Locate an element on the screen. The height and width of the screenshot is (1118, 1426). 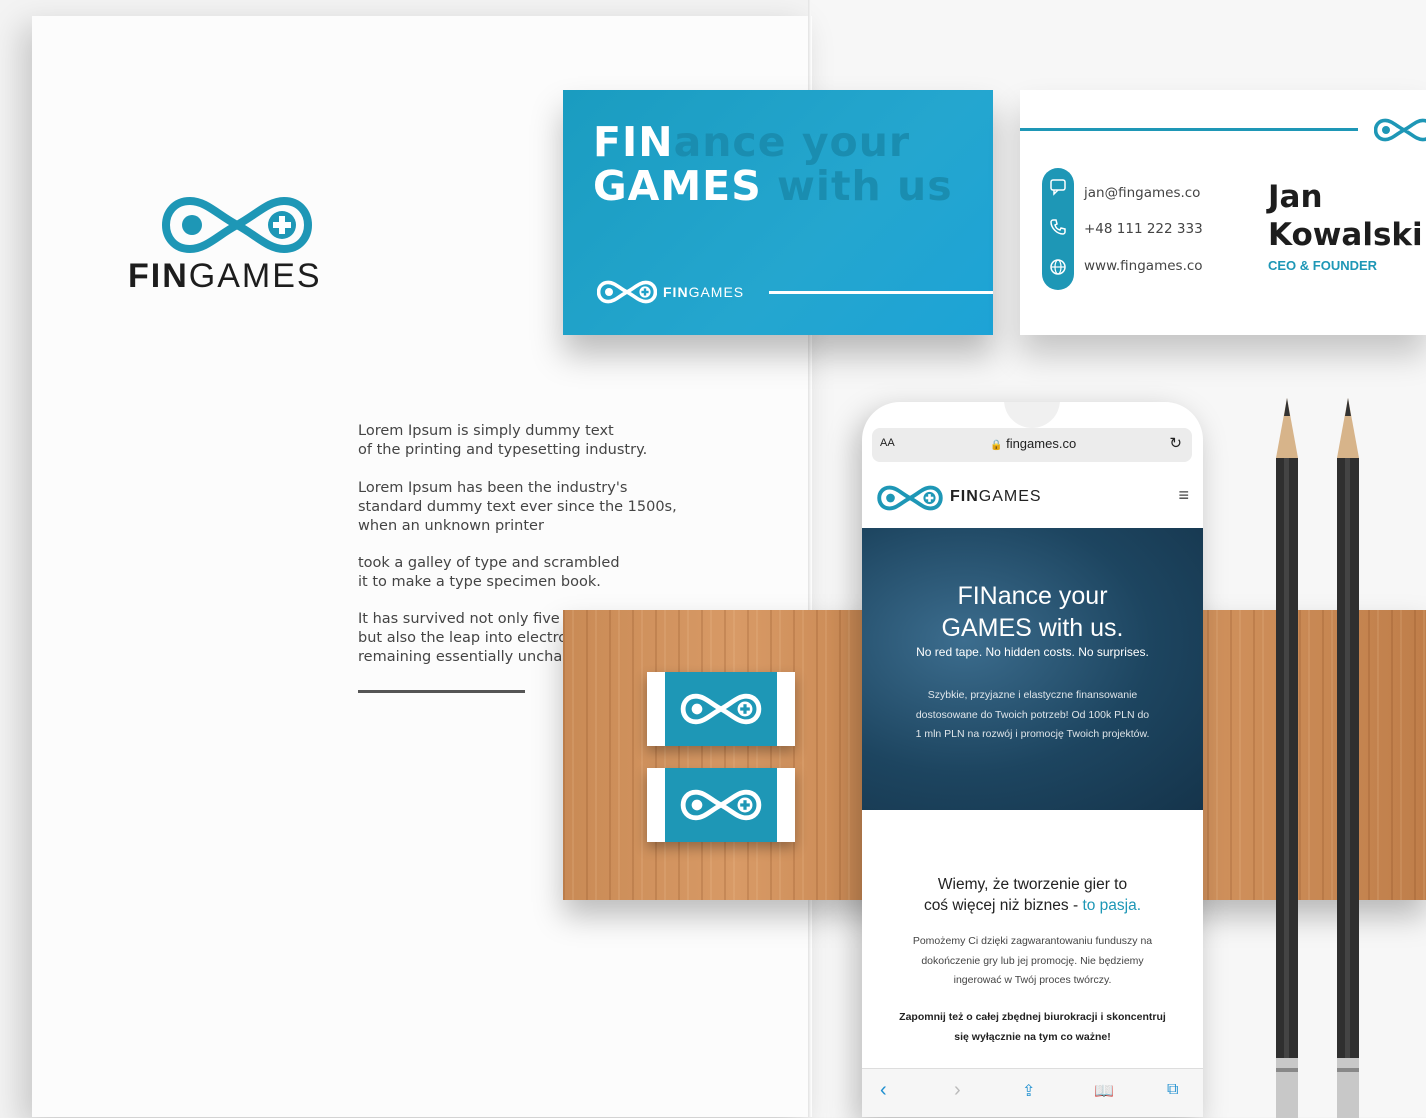
lock-icon: 🔒 is located at coordinates (996, 445).